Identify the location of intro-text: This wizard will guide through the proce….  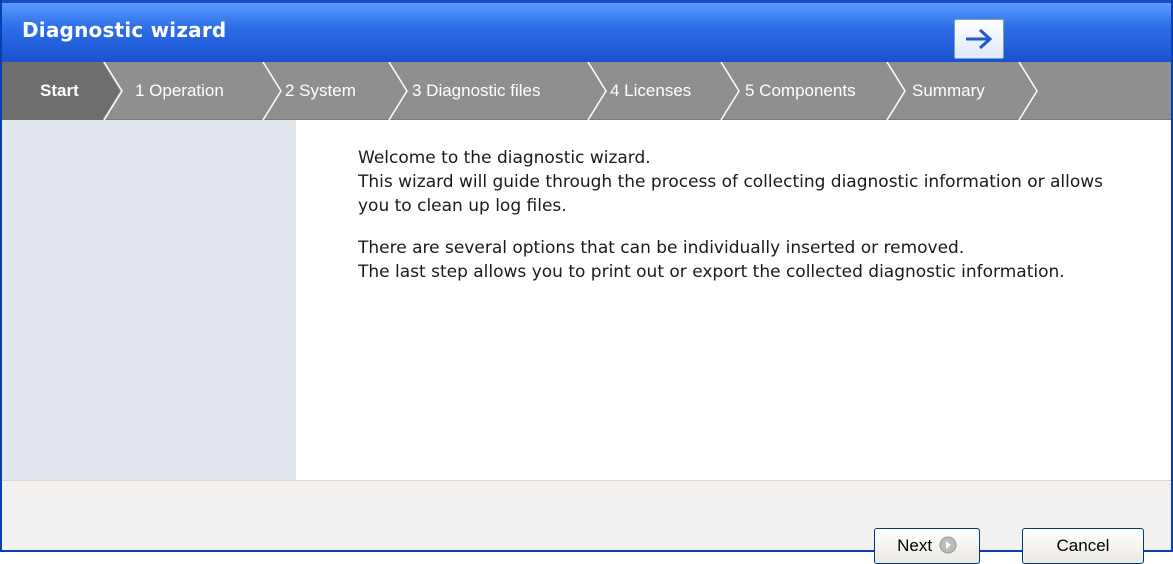
(731, 182).